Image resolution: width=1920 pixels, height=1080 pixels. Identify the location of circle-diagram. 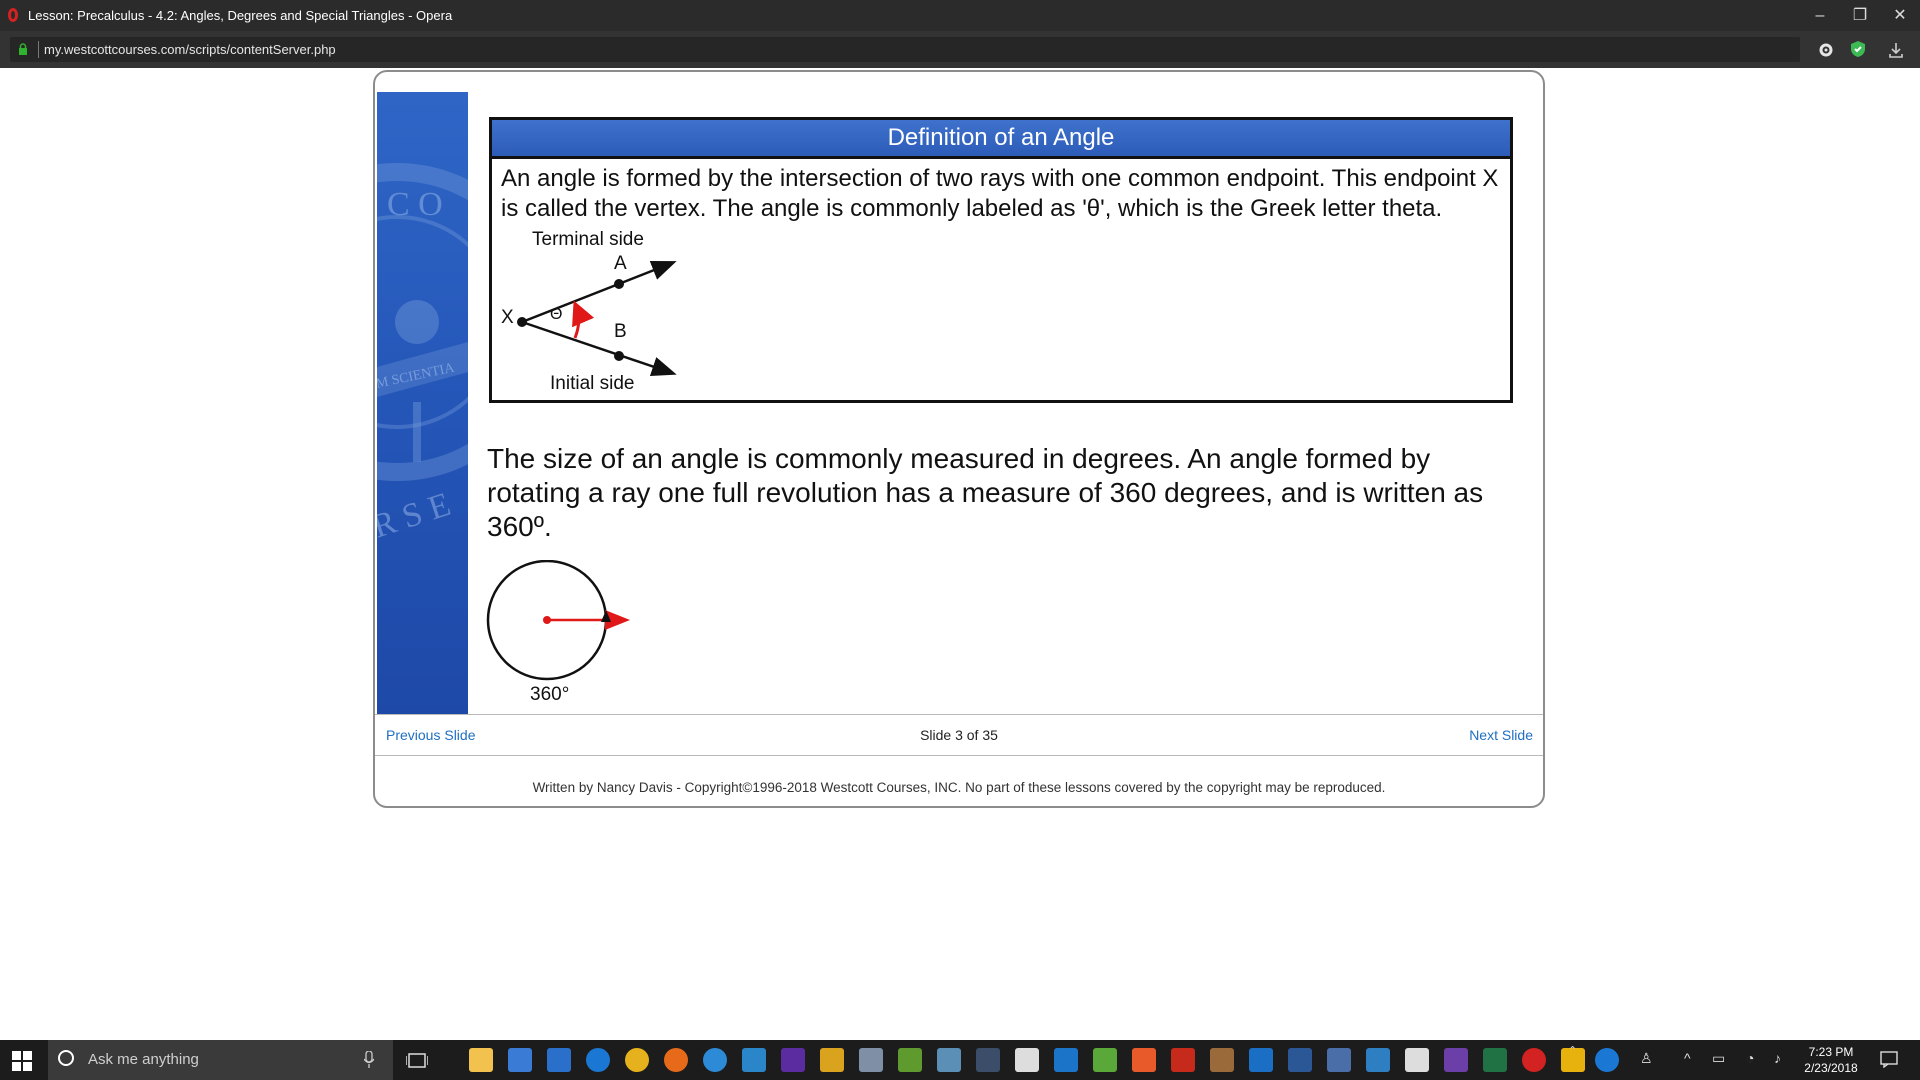
(558, 620).